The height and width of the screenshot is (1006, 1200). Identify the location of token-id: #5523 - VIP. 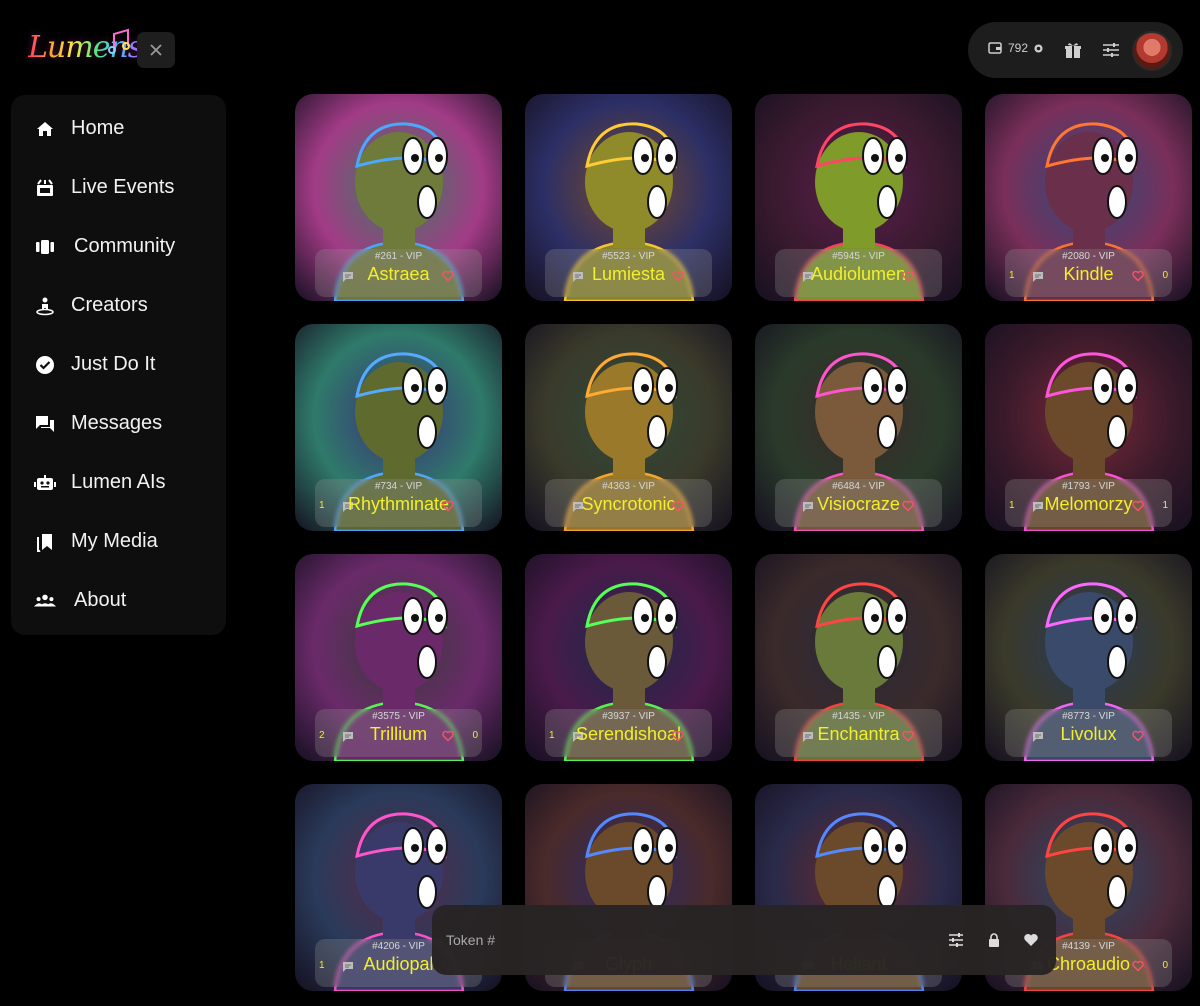
(628, 256).